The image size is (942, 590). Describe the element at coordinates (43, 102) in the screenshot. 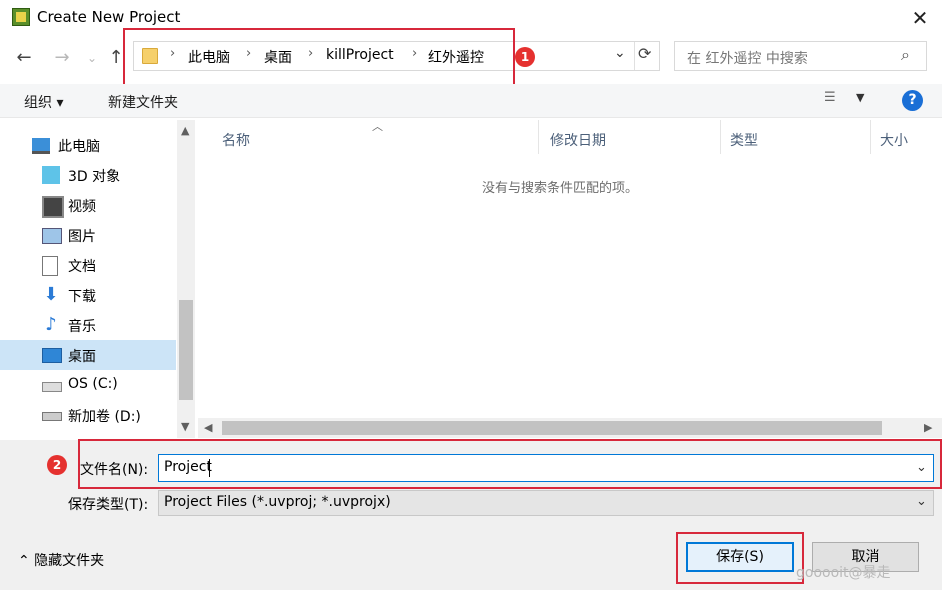

I see `organize-menu: 组织 ▾` at that location.